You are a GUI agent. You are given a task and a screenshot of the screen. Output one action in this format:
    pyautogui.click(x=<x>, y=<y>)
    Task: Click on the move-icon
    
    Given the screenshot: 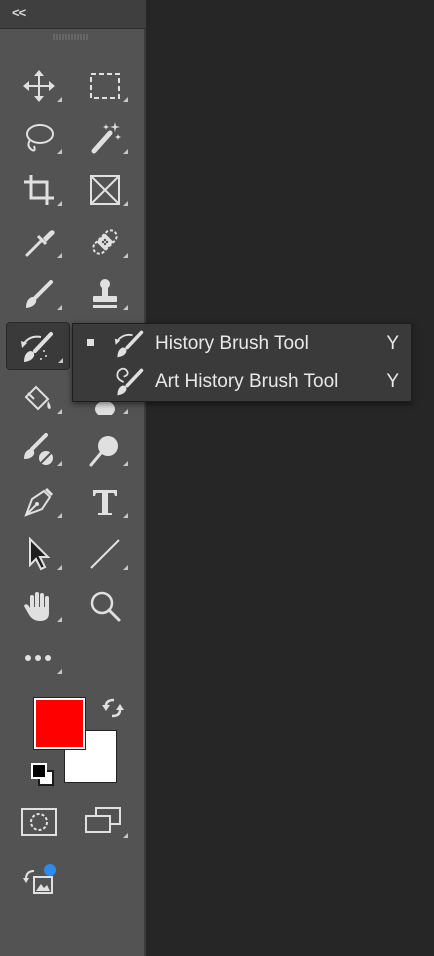 What is the action you would take?
    pyautogui.click(x=39, y=86)
    